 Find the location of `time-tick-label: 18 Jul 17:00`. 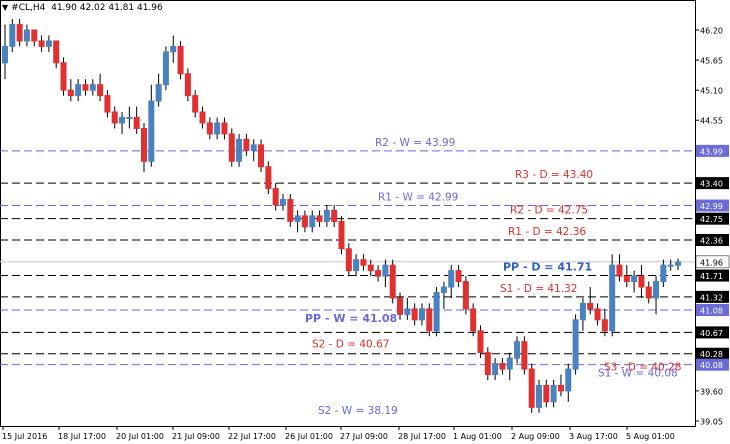

time-tick-label: 18 Jul 17:00 is located at coordinates (82, 436).